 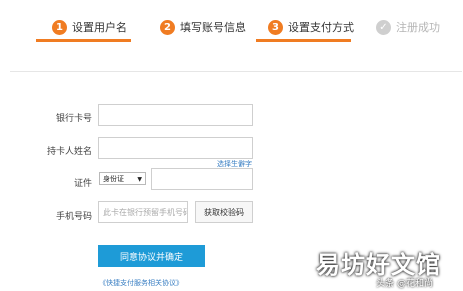 What do you see at coordinates (213, 27) in the screenshot?
I see `step-2-label: 填写账号信息` at bounding box center [213, 27].